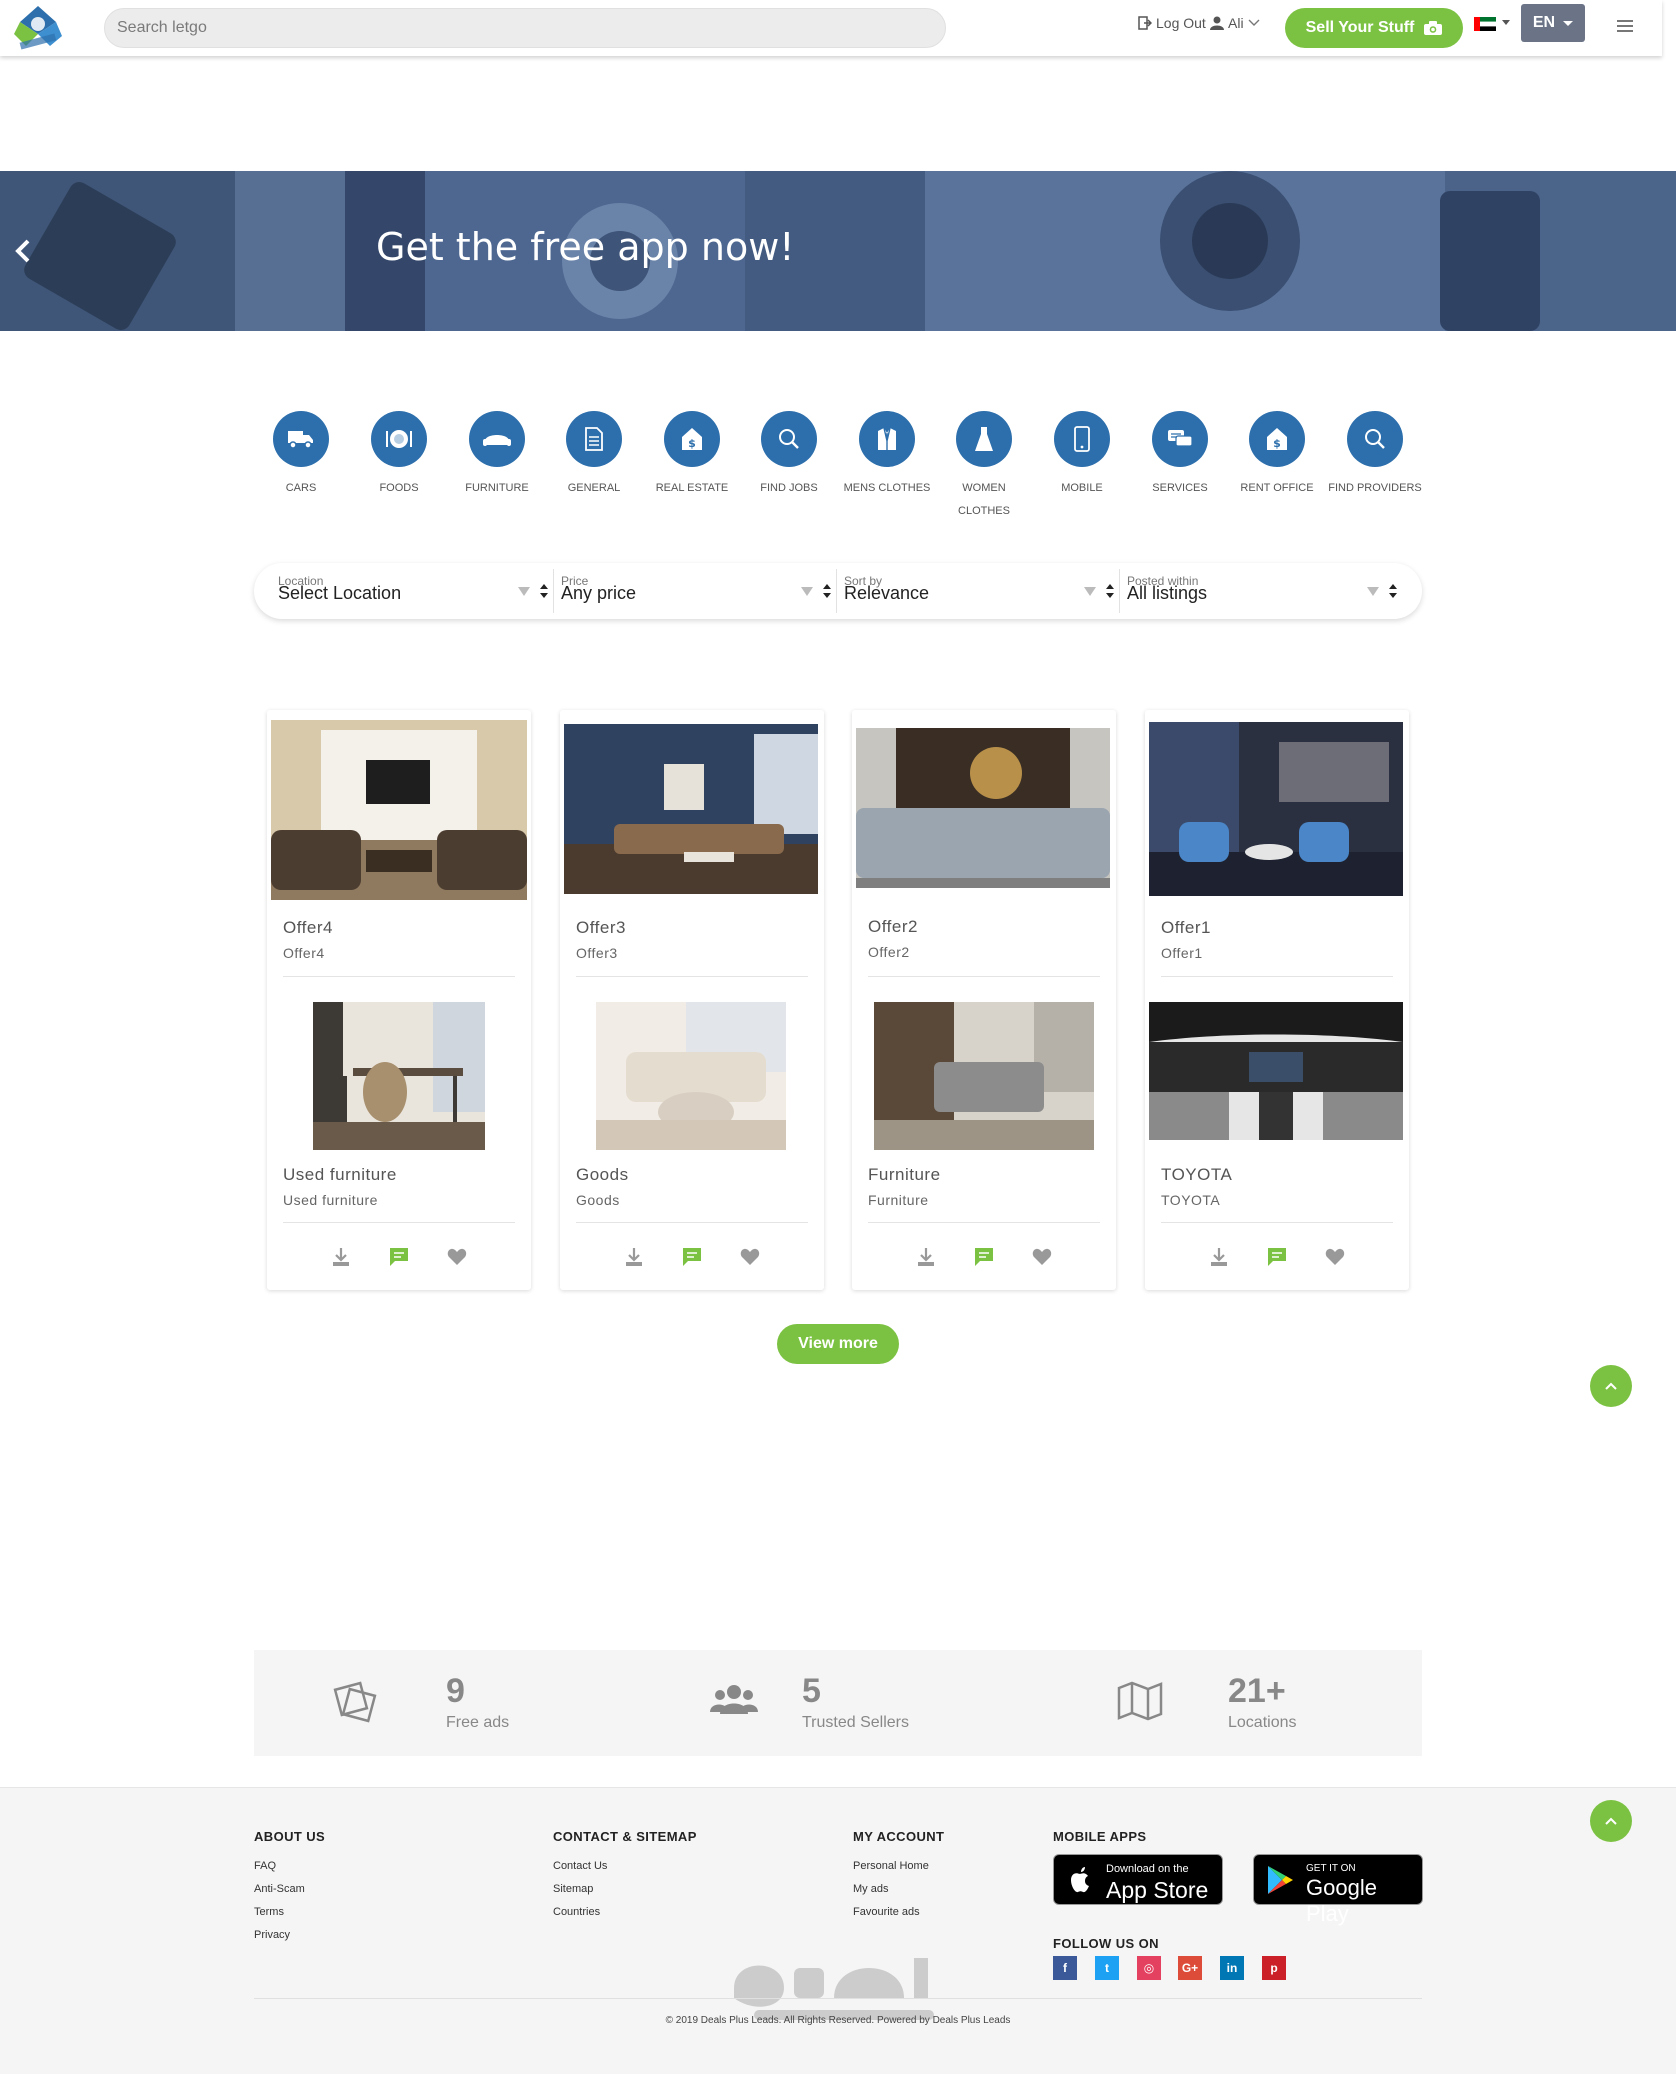 This screenshot has height=2074, width=1676. Describe the element at coordinates (1277, 1000) in the screenshot. I see `listing-card: Offer1 Offer1 TOYOTA TOYOTA` at that location.